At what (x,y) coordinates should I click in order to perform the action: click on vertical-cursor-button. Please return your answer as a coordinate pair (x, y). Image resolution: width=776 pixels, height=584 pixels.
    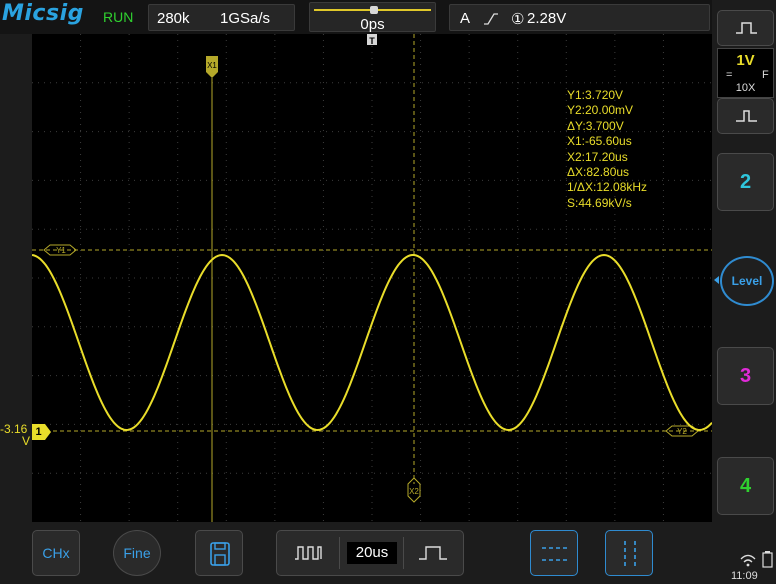
    Looking at the image, I should click on (629, 553).